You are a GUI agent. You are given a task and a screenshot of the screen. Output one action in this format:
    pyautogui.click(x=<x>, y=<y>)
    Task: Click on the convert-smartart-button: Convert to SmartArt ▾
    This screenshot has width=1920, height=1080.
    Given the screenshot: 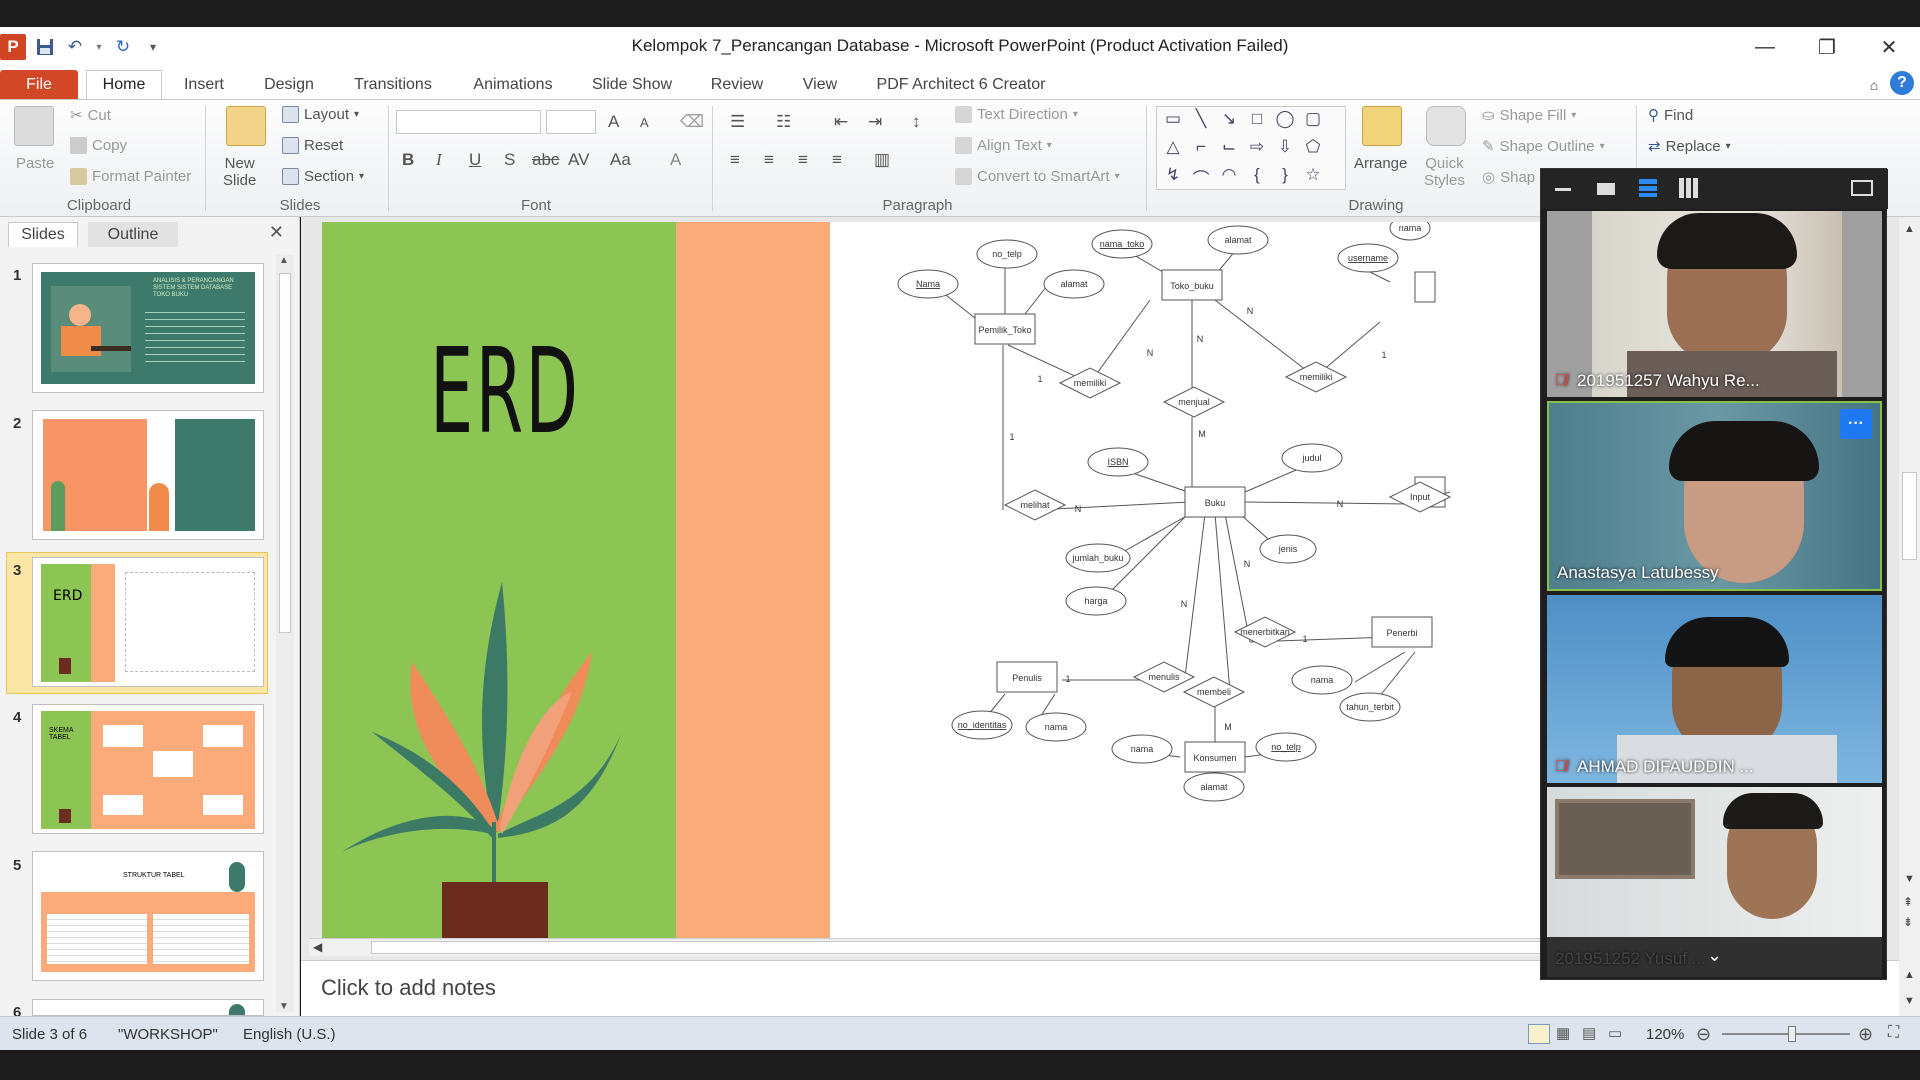 What is the action you would take?
    pyautogui.click(x=1037, y=176)
    